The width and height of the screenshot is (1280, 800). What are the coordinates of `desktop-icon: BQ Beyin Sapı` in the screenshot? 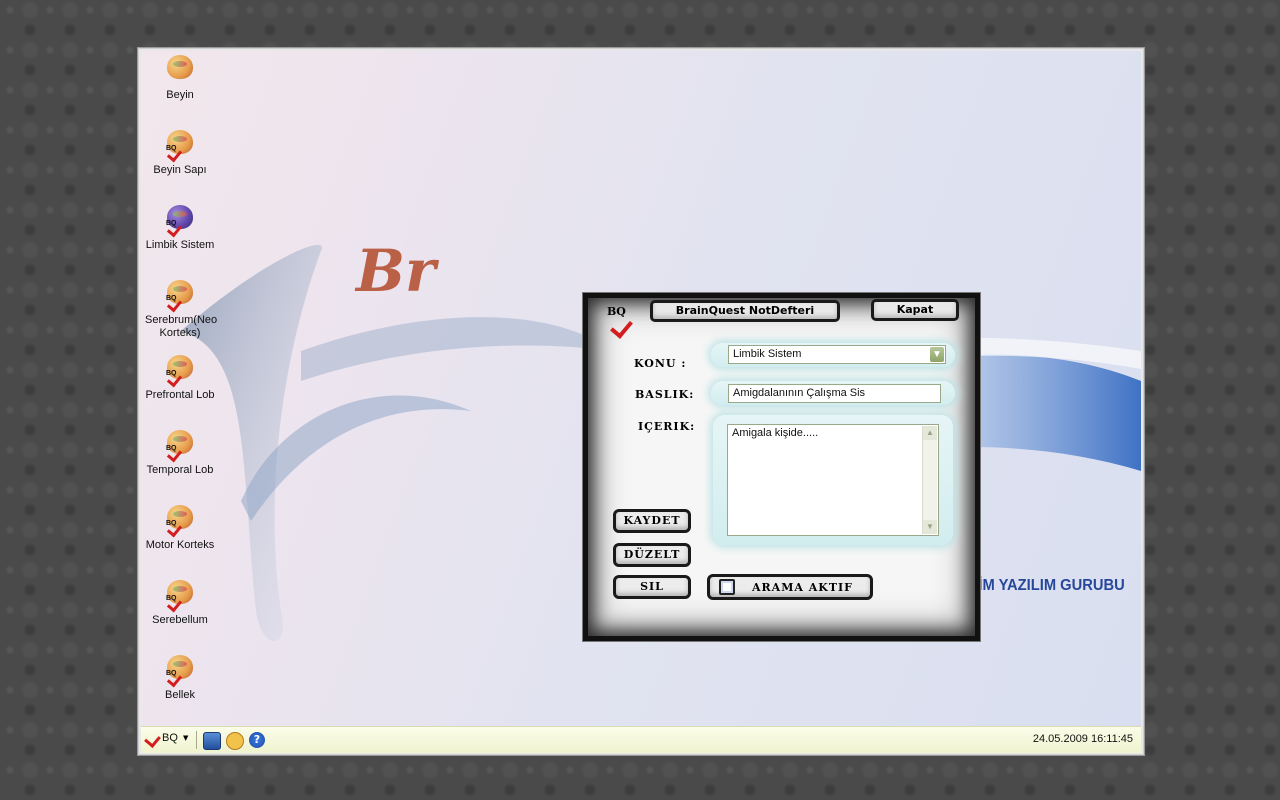 It's located at (180, 152).